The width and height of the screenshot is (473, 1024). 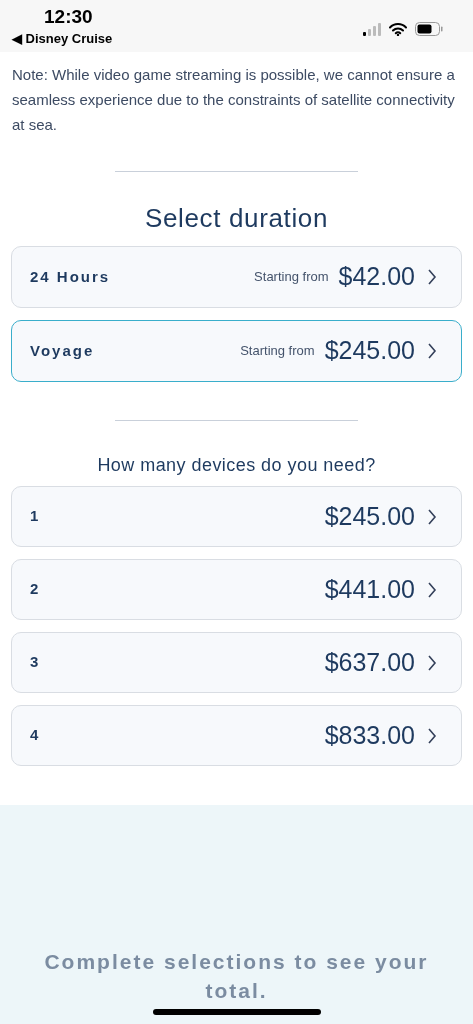 I want to click on wifi-icon, so click(x=398, y=29).